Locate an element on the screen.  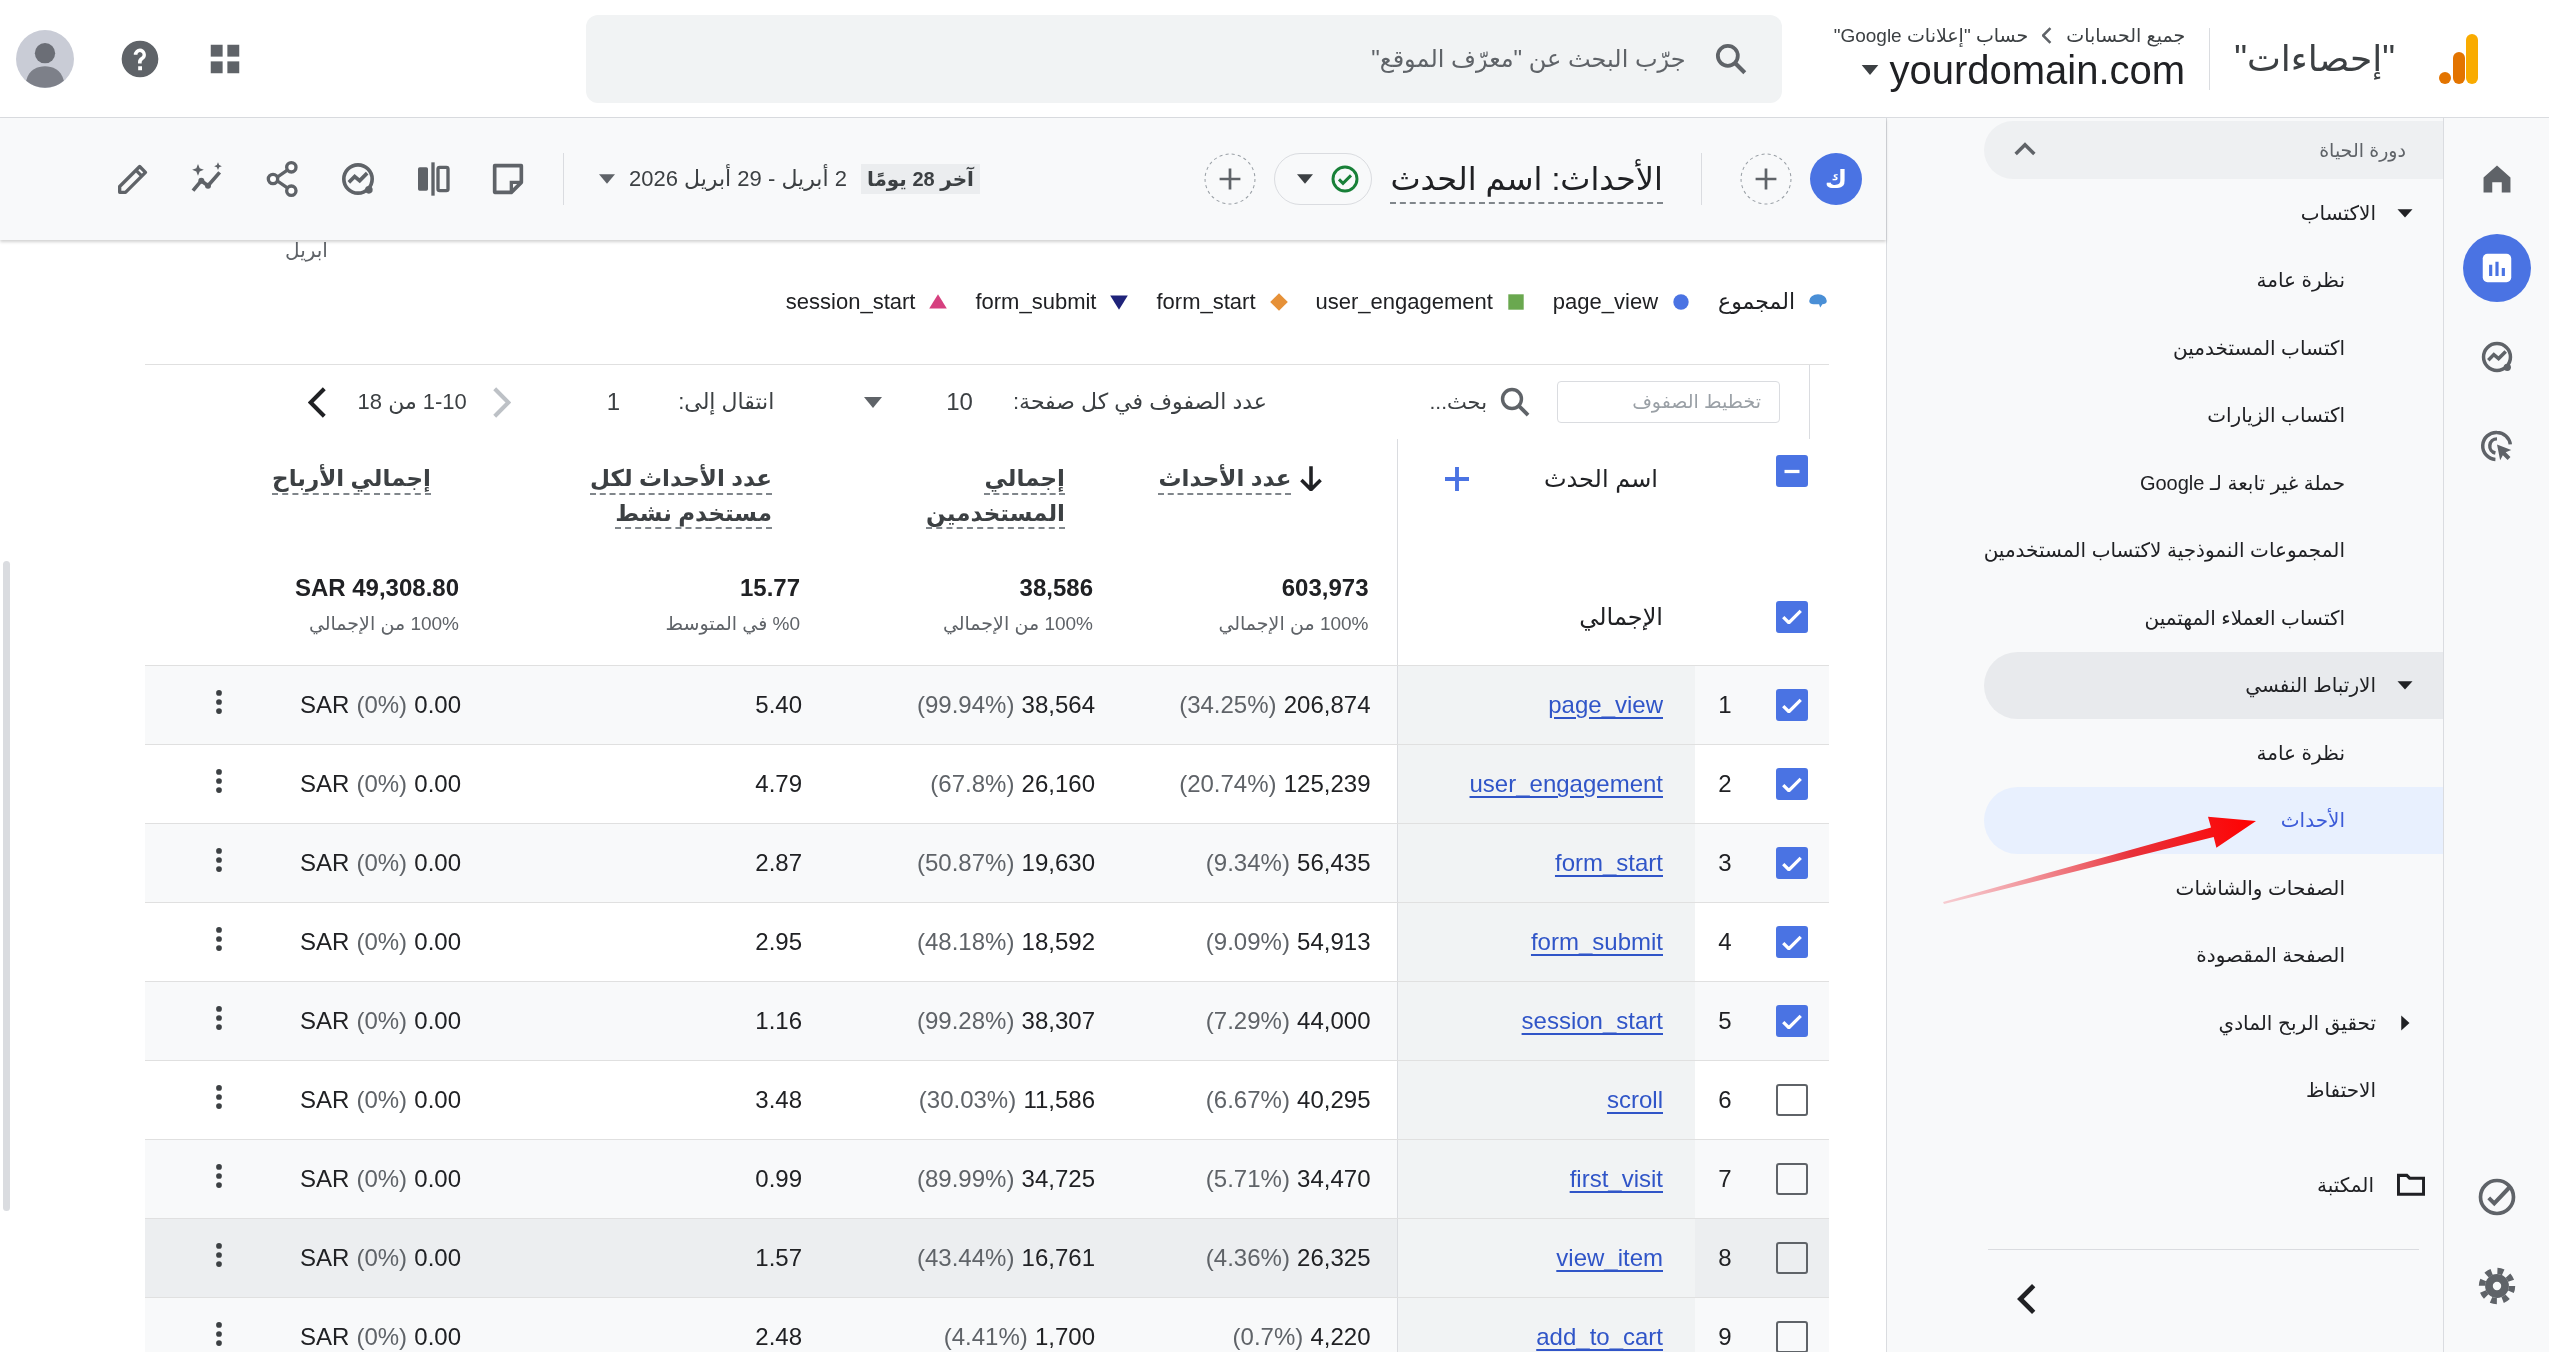
nav-item: الصفحات والشاشات is located at coordinates (2213, 888).